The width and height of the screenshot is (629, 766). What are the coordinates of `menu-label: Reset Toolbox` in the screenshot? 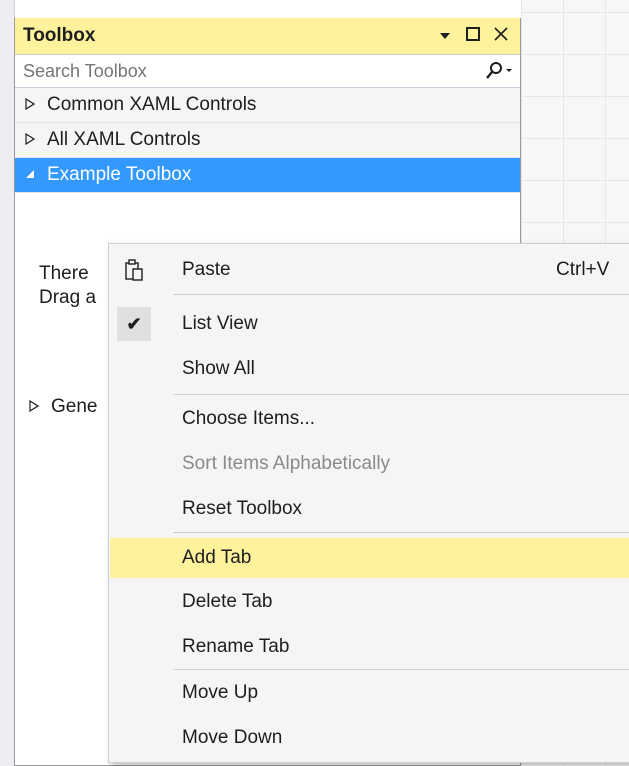 It's located at (242, 508).